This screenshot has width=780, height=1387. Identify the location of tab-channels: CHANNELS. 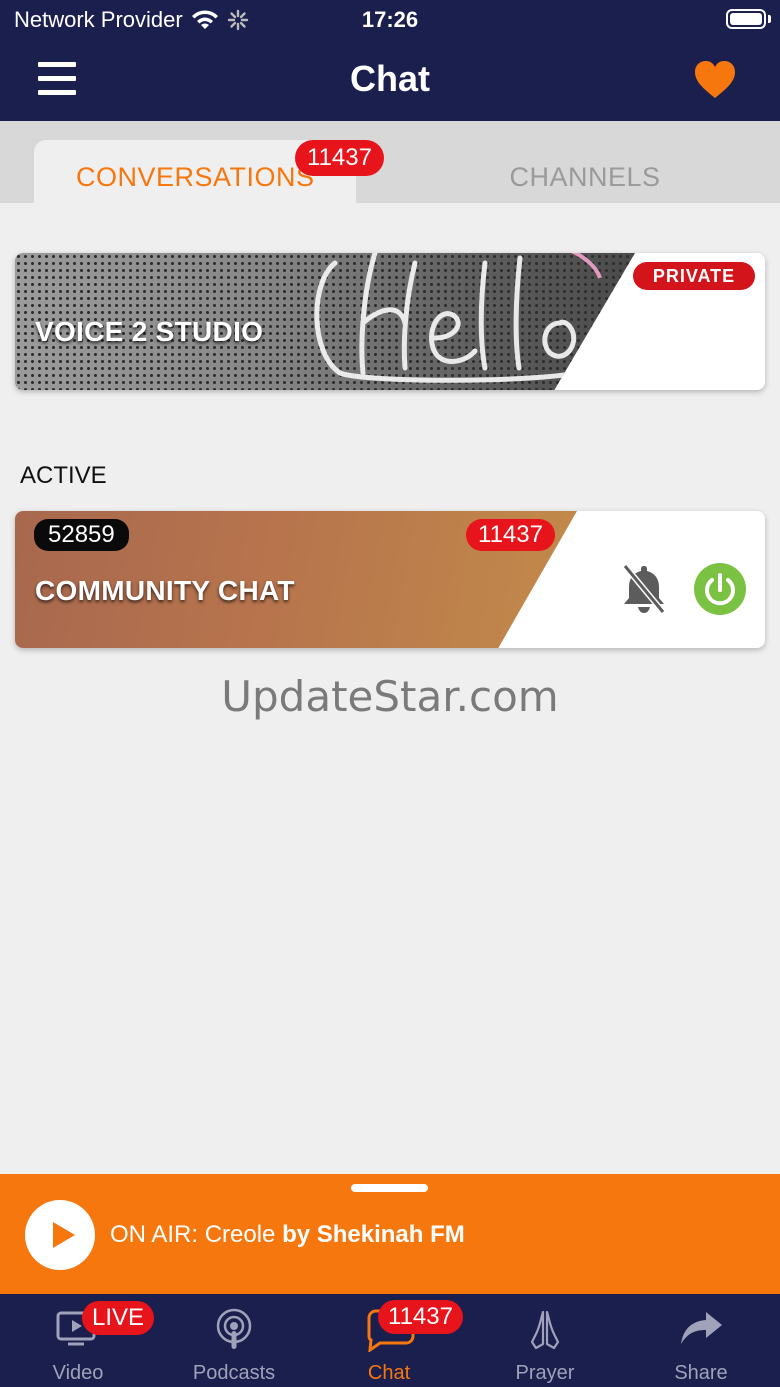
(585, 177).